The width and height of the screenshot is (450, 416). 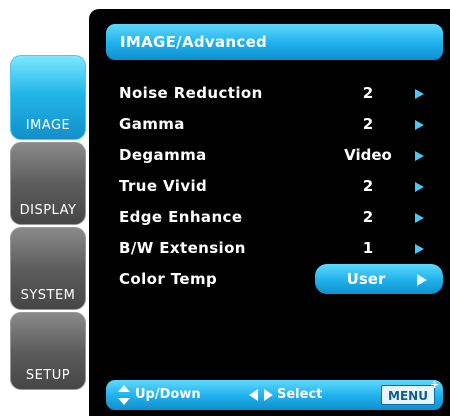 I want to click on tab-setup: SETUP, so click(x=48, y=351).